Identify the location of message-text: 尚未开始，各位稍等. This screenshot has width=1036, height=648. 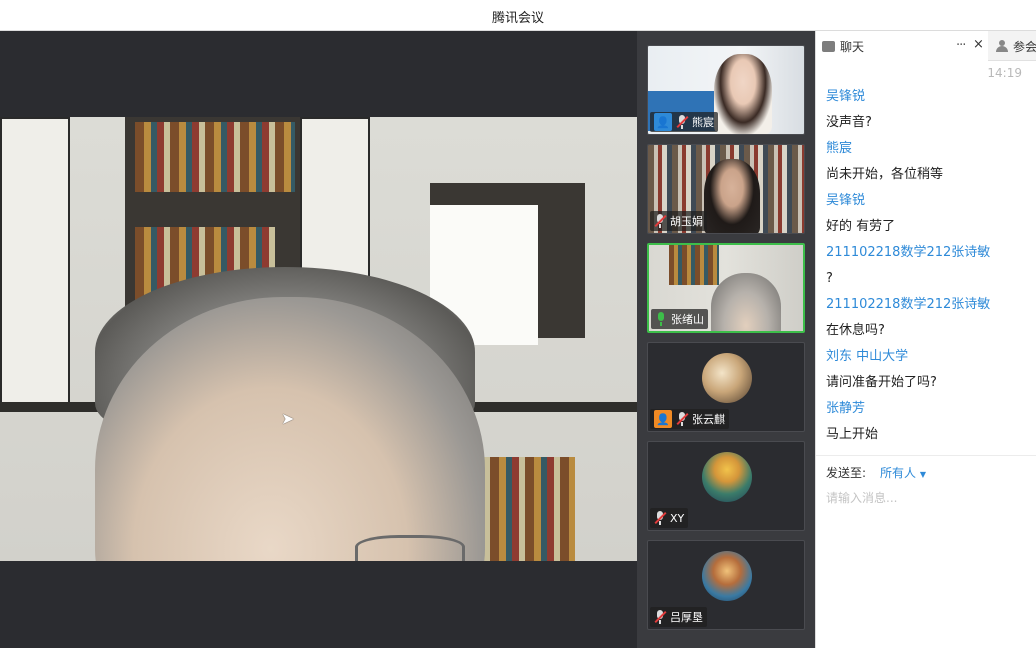
(885, 174).